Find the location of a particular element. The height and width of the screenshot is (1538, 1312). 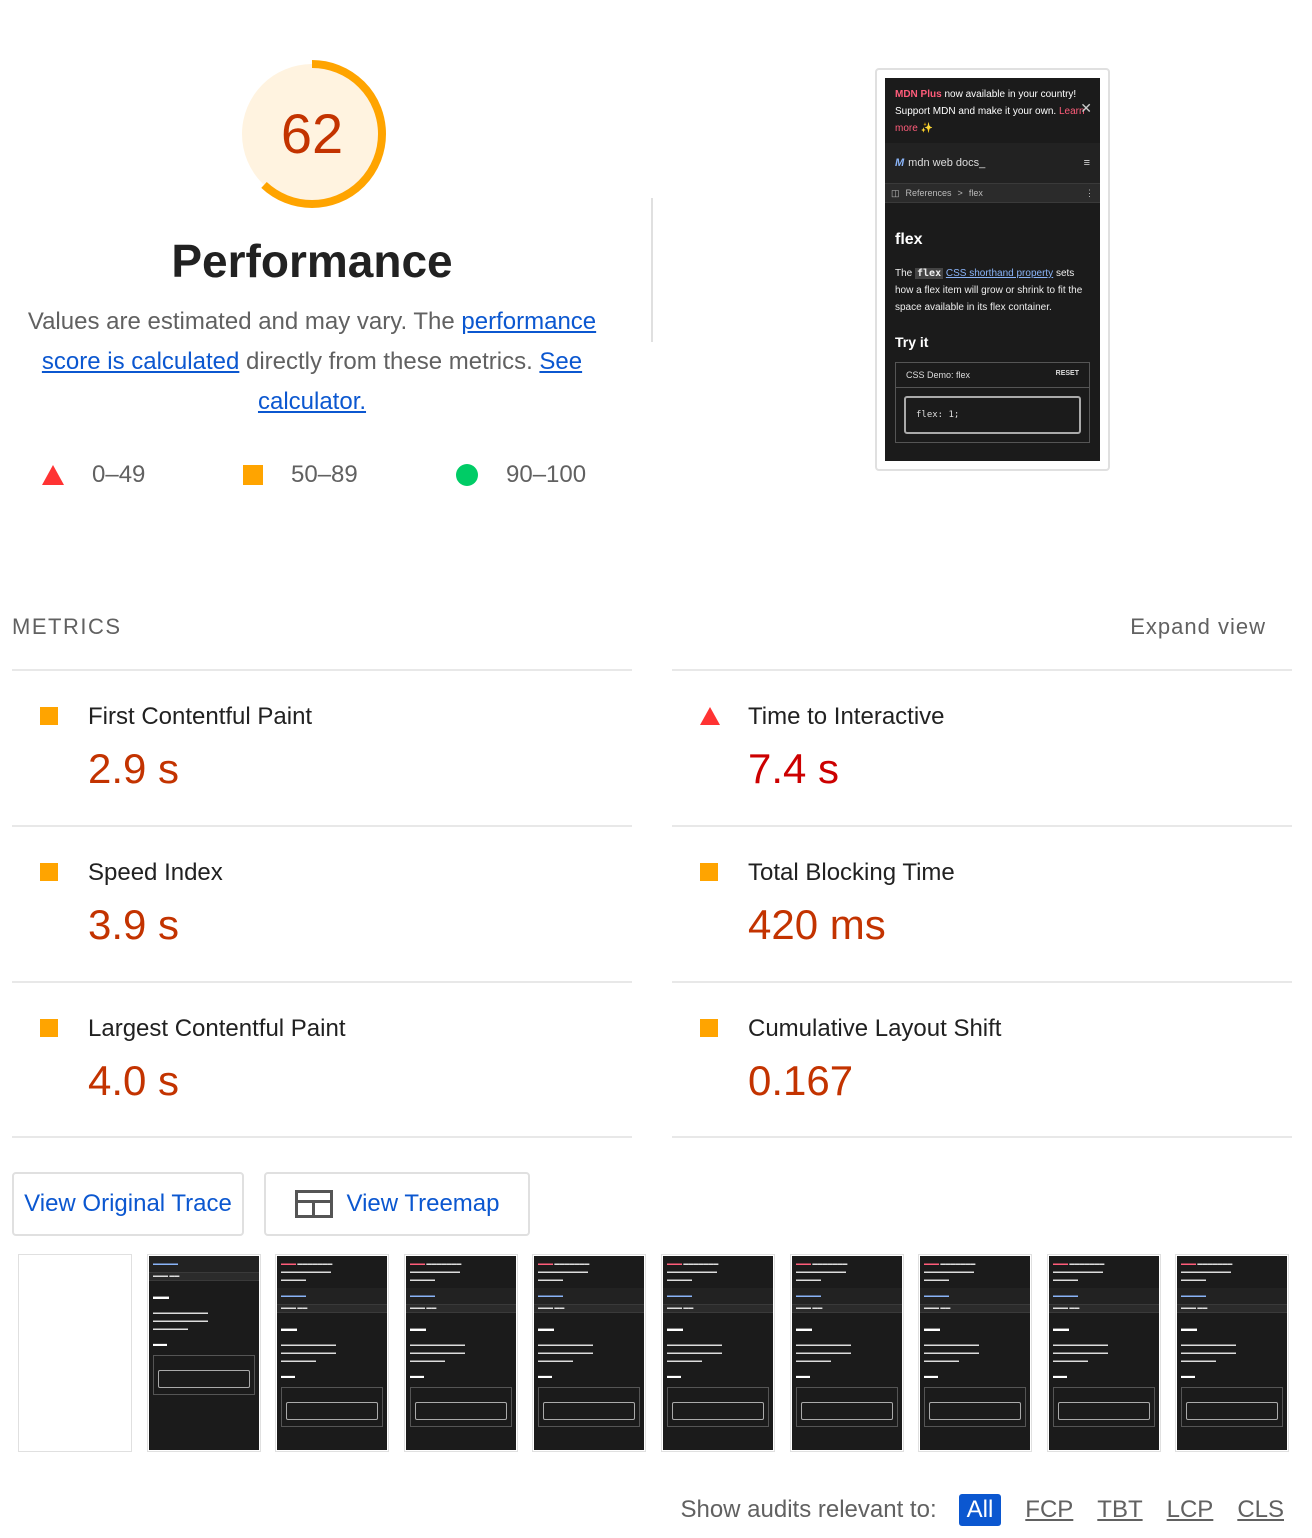

metric-largest-contentful-paint: Largest Contentful Paint 4.0 s is located at coordinates (322, 1060).